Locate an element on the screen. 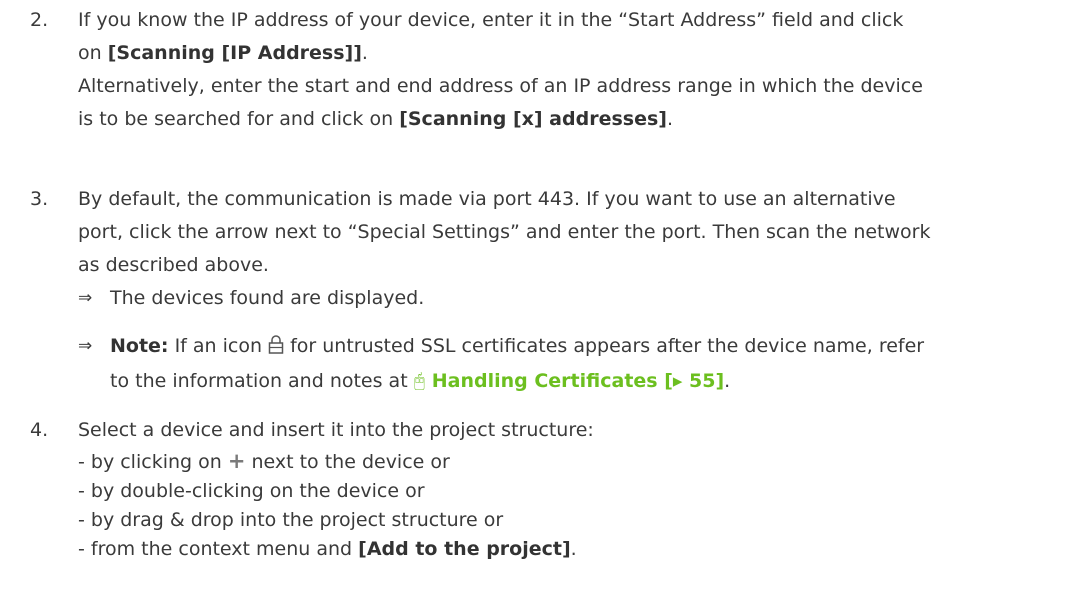 This screenshot has height=596, width=1077. ui-label-scan-range: [Scanning [x] addresses] is located at coordinates (533, 119).